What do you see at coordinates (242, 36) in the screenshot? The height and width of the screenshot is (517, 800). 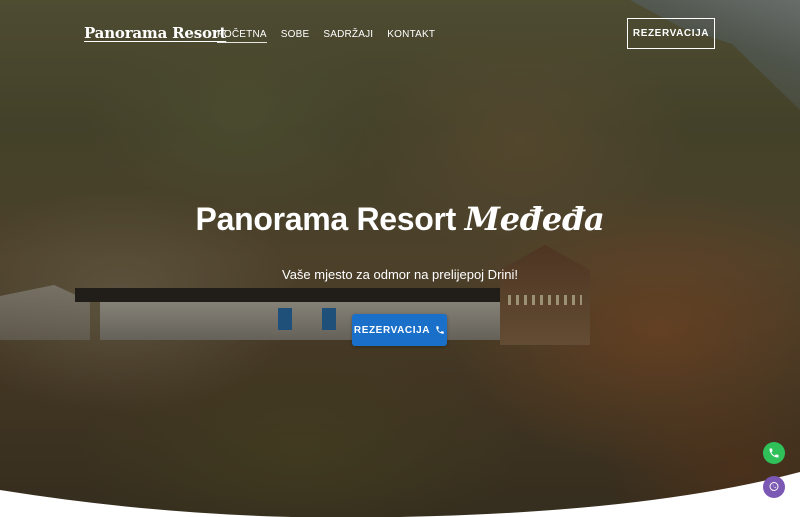 I see `nav-item-pocetna: POČETNA` at bounding box center [242, 36].